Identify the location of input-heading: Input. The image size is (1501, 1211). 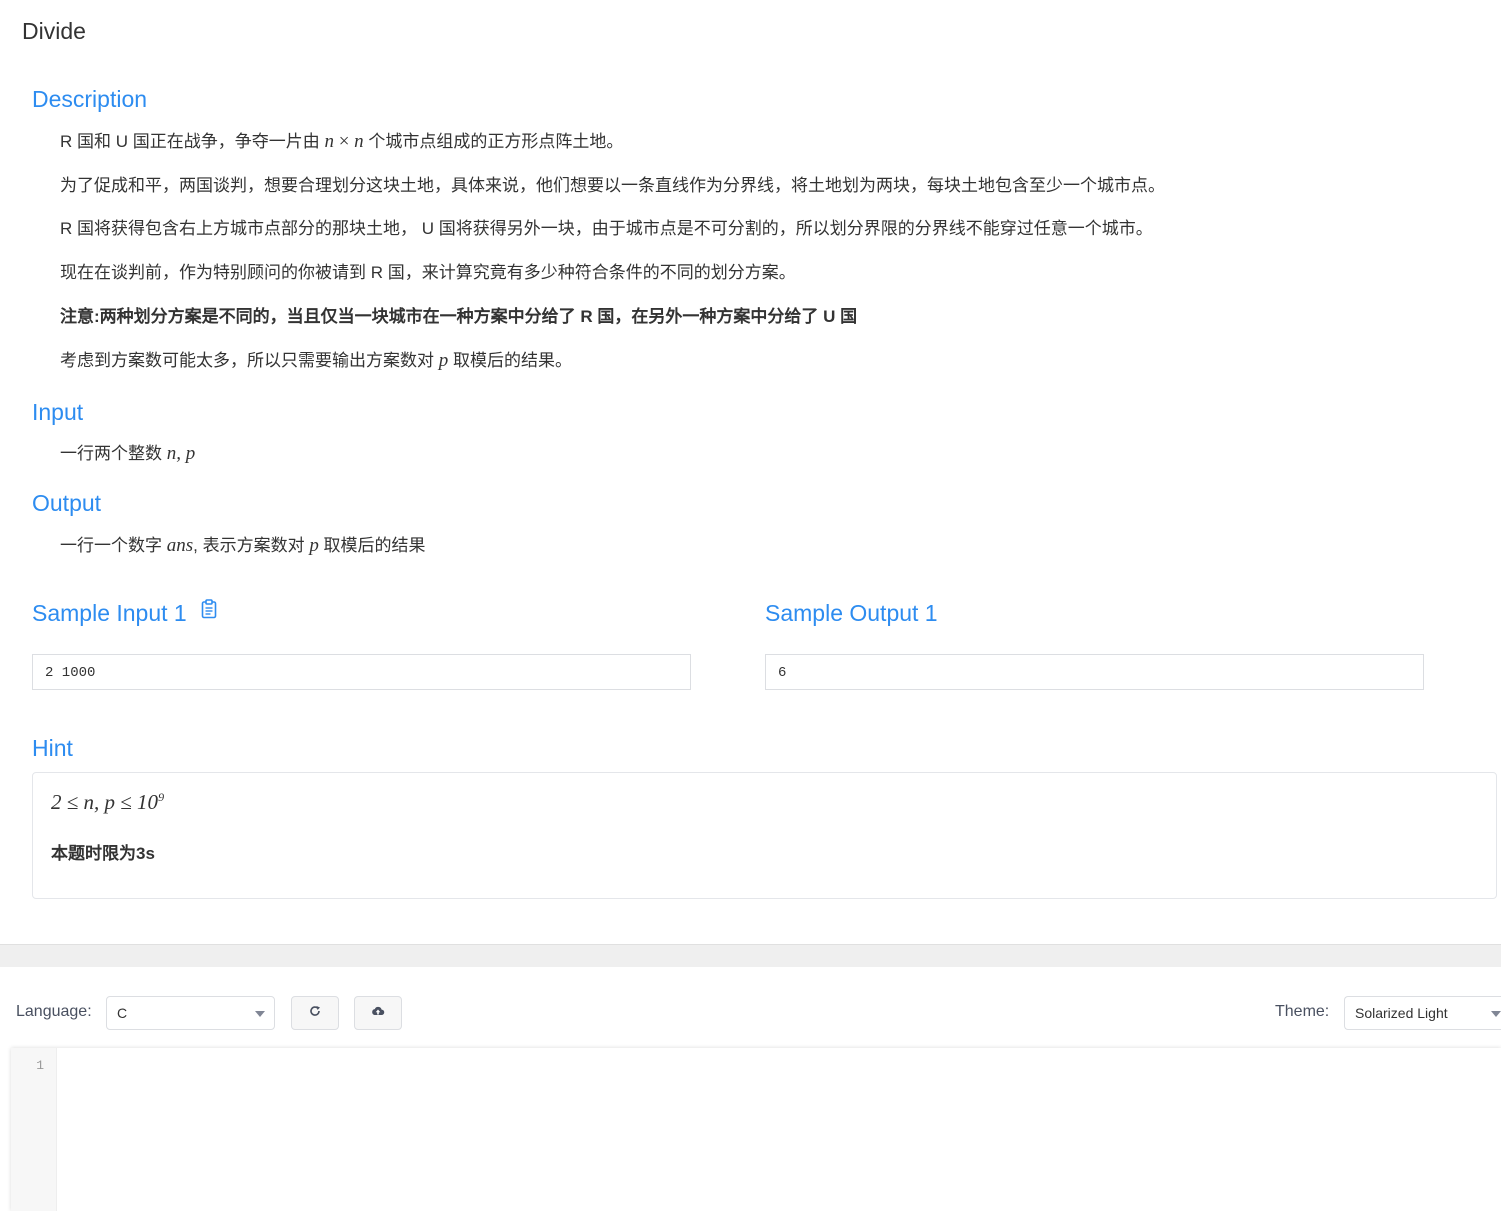
(58, 412).